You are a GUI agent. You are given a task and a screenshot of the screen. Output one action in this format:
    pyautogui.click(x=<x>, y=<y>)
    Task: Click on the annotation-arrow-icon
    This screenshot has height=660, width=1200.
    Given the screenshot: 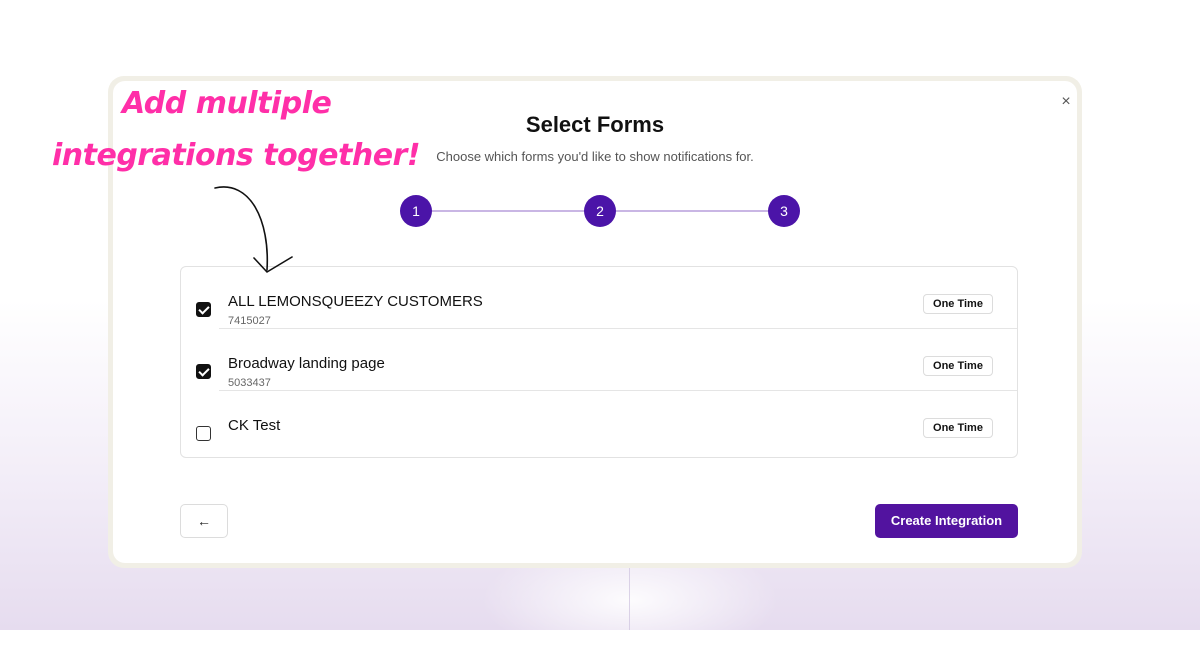 What is the action you would take?
    pyautogui.click(x=253, y=229)
    